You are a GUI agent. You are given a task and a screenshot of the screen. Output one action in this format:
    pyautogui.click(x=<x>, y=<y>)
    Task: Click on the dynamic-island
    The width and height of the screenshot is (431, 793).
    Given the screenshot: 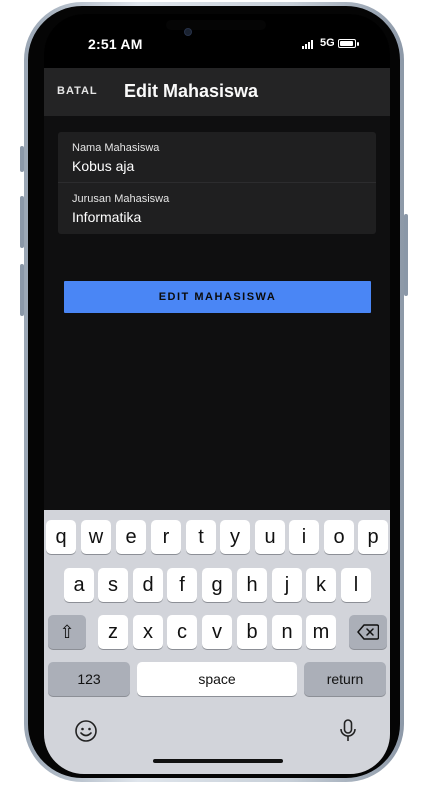 What is the action you would take?
    pyautogui.click(x=216, y=25)
    